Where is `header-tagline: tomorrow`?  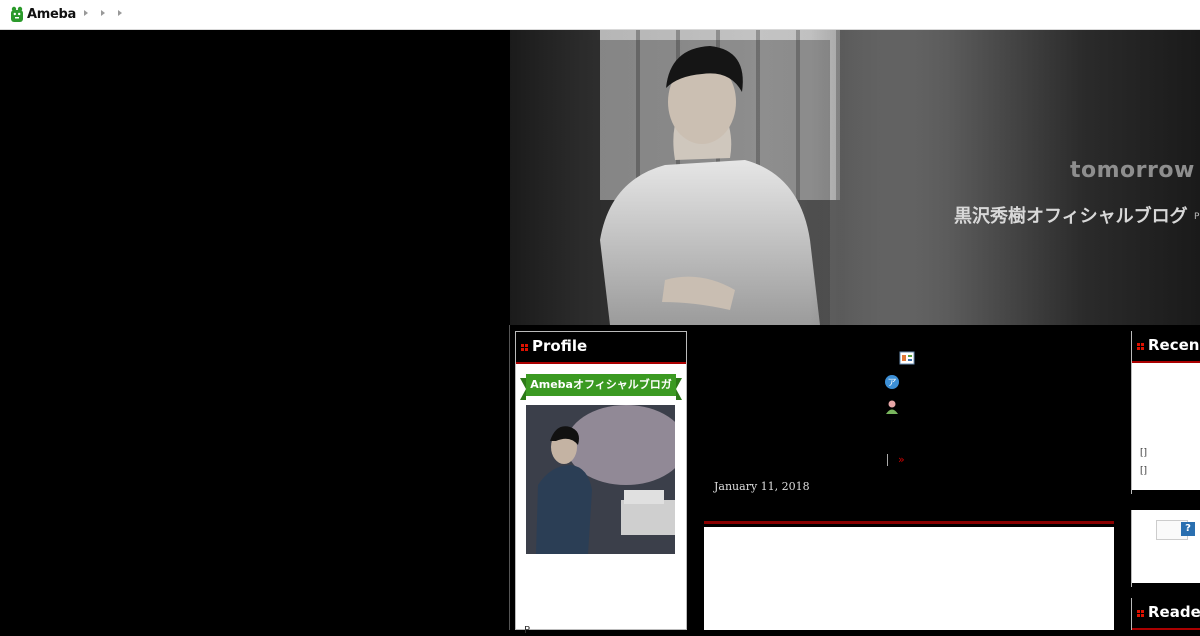
header-tagline: tomorrow is located at coordinates (1132, 170).